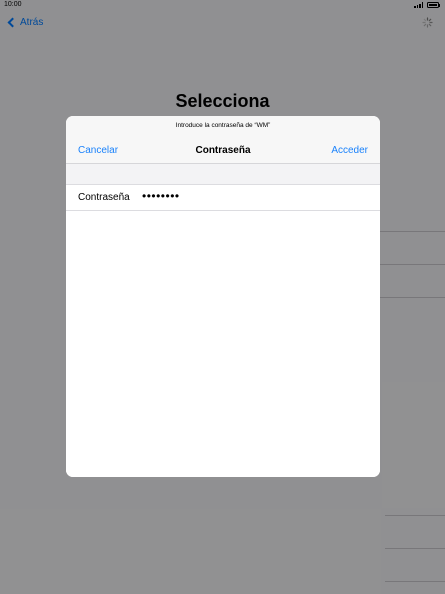 This screenshot has width=445, height=594. Describe the element at coordinates (223, 198) in the screenshot. I see `password-row: Contraseña ••••••••` at that location.